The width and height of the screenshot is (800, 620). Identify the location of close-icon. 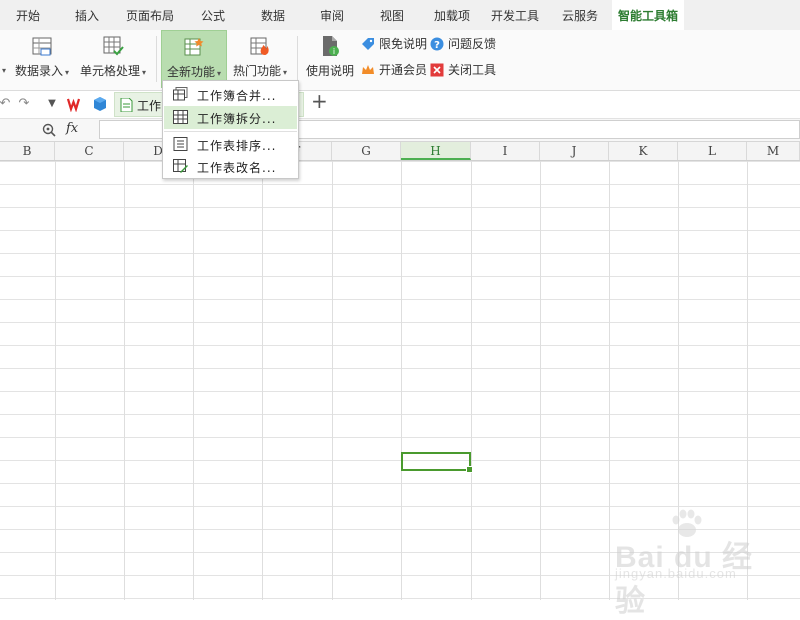
(437, 70).